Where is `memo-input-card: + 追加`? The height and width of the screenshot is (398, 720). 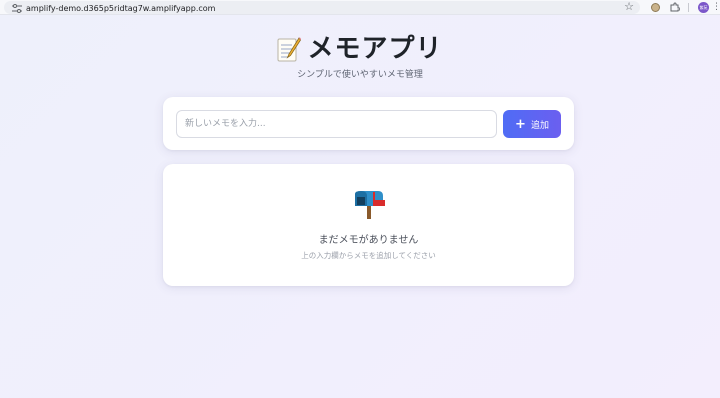 memo-input-card: + 追加 is located at coordinates (368, 123).